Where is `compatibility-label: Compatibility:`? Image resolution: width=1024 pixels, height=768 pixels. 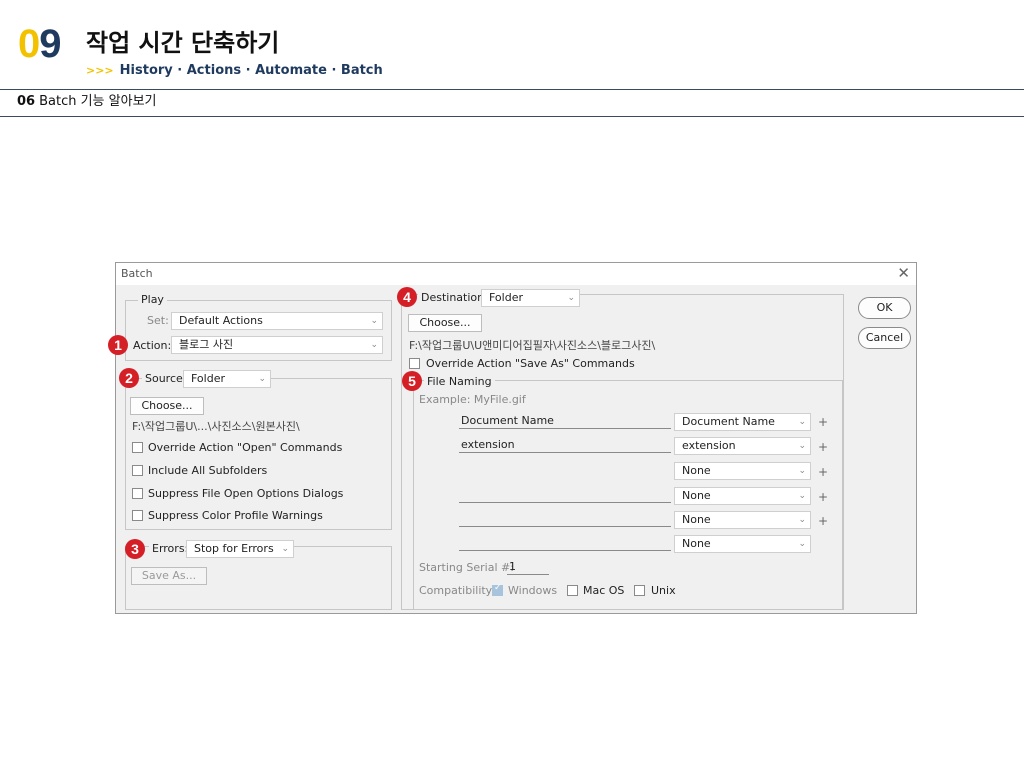
compatibility-label: Compatibility: is located at coordinates (457, 590).